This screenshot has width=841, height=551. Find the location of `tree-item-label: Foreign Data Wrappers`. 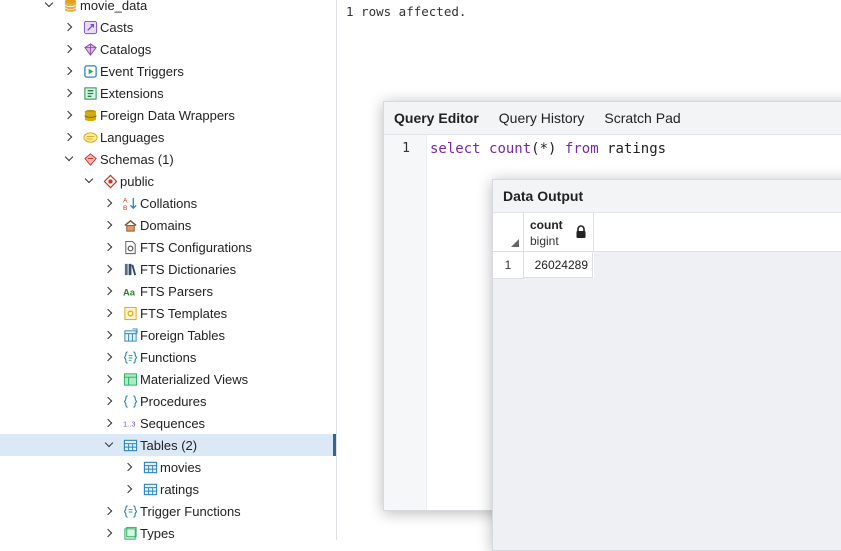

tree-item-label: Foreign Data Wrappers is located at coordinates (167, 115).